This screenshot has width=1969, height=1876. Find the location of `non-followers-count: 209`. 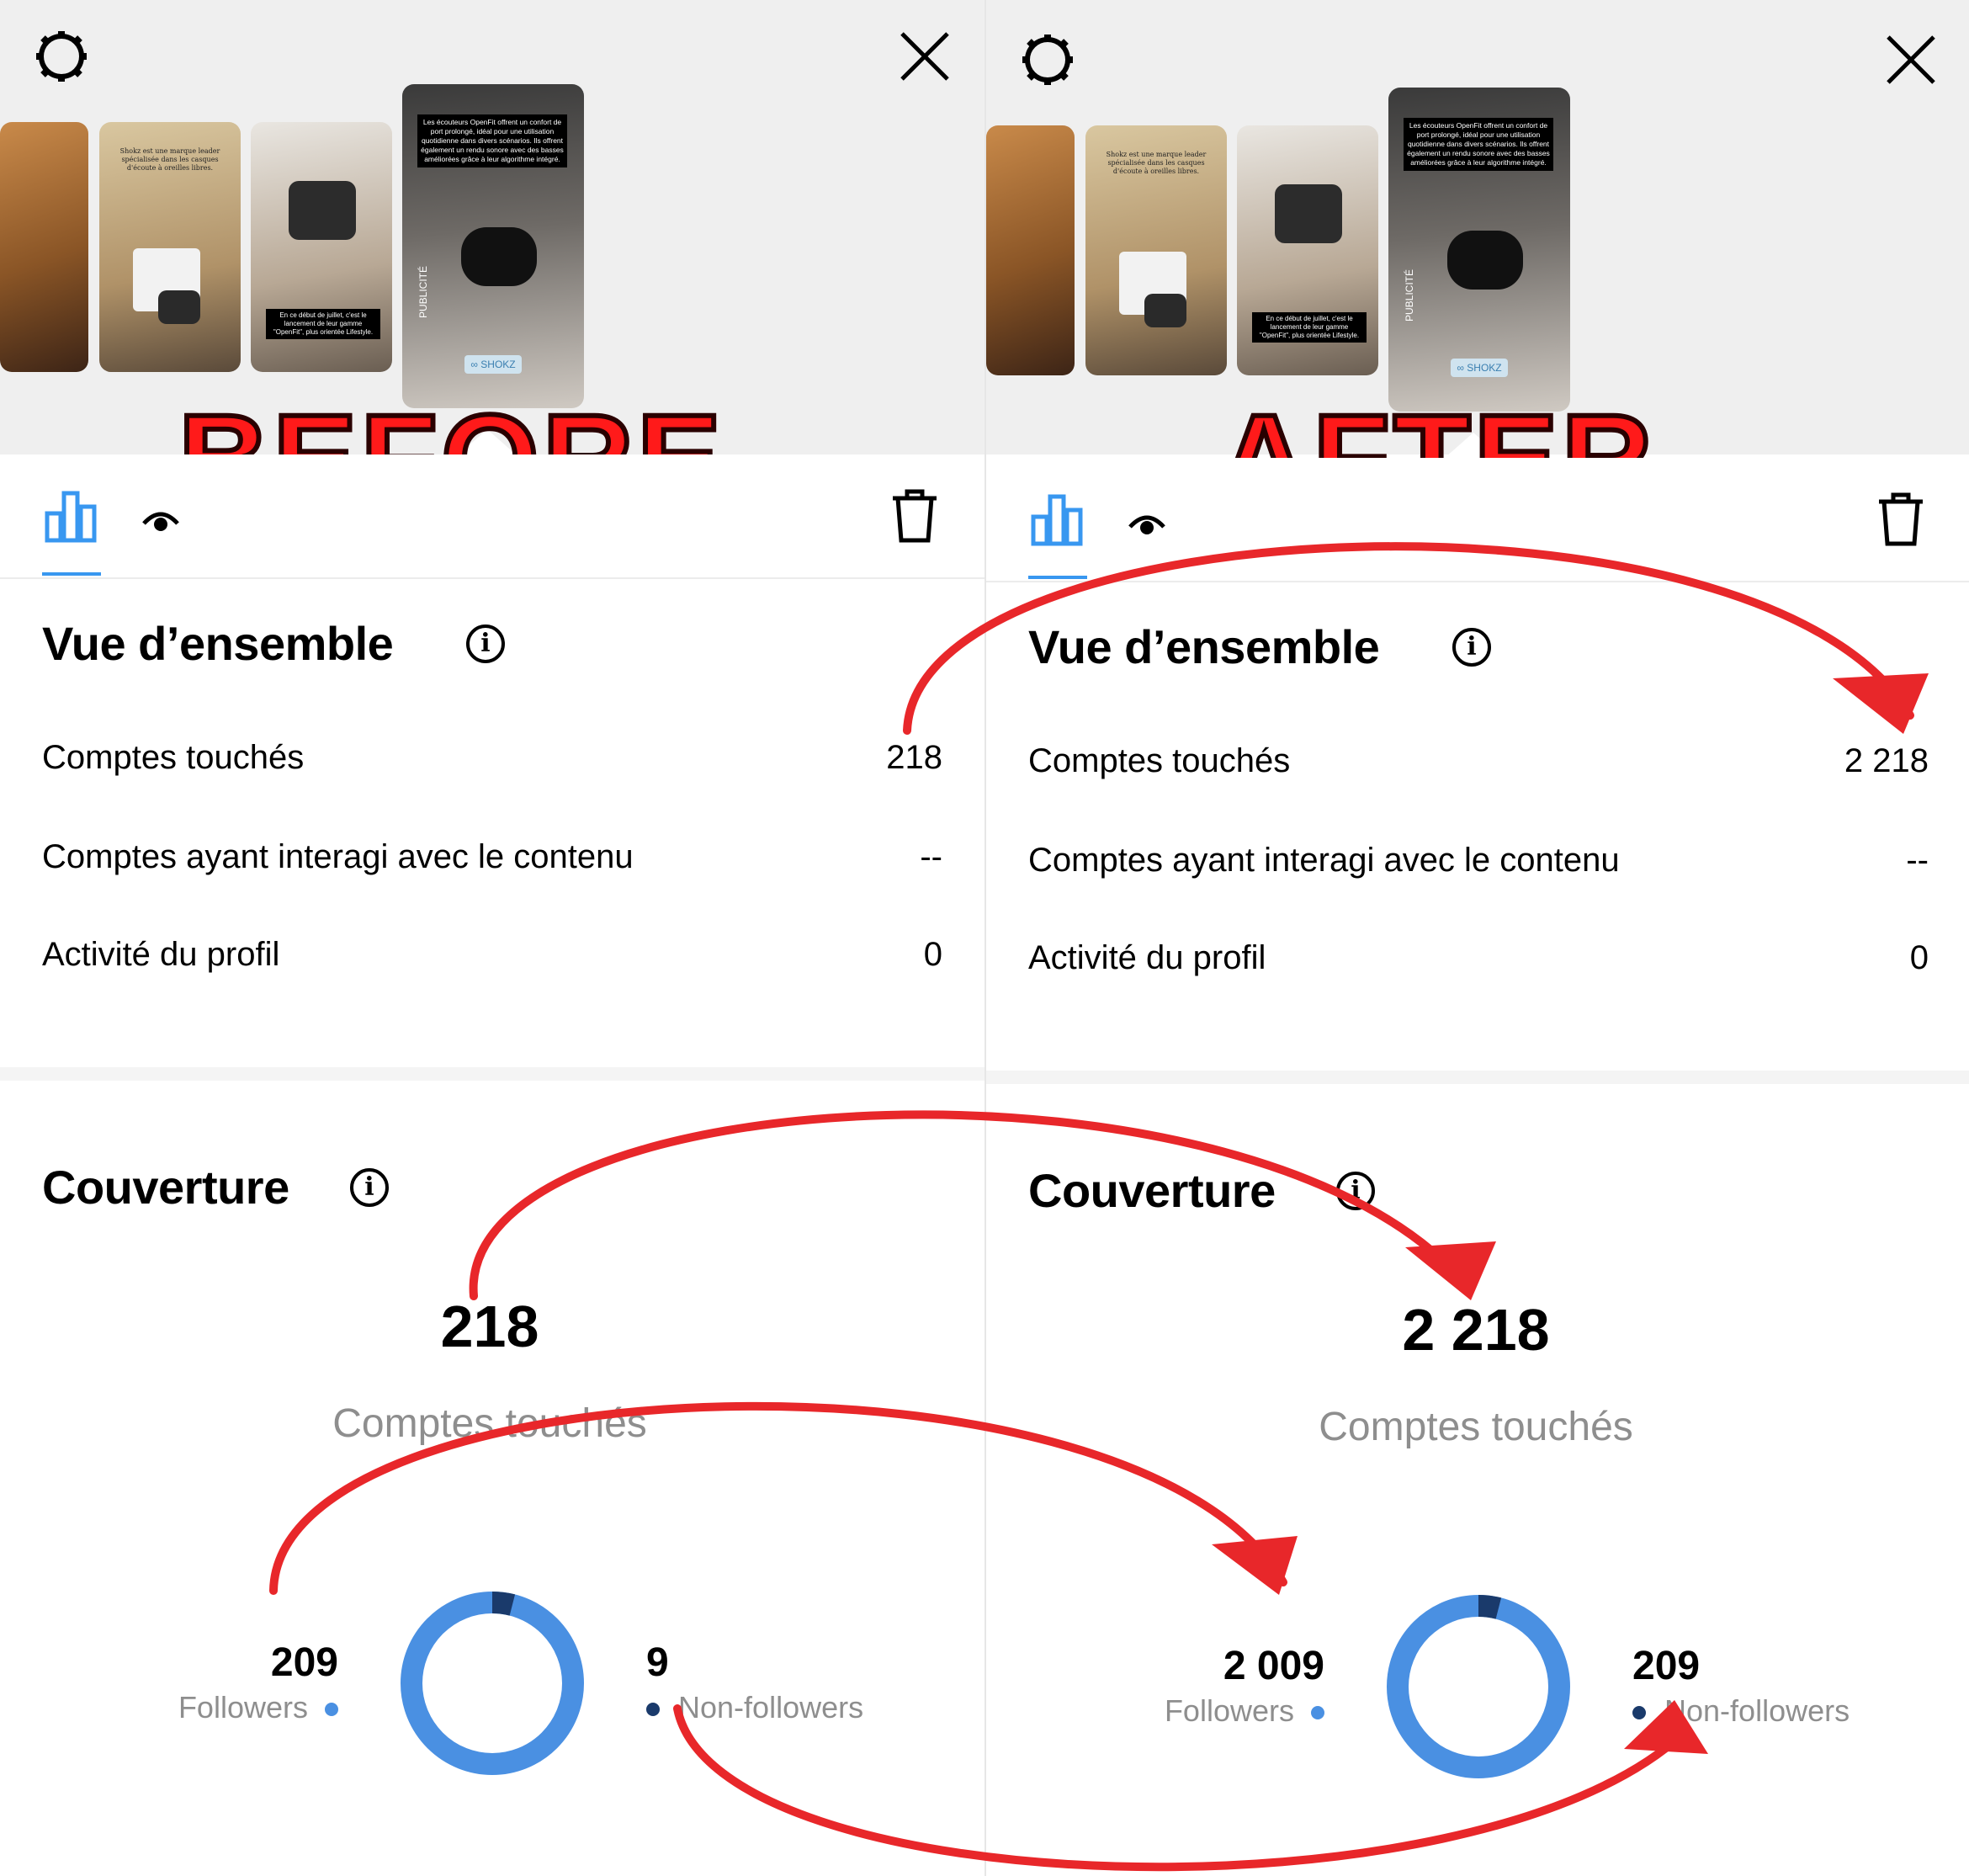

non-followers-count: 209 is located at coordinates (1666, 1666).